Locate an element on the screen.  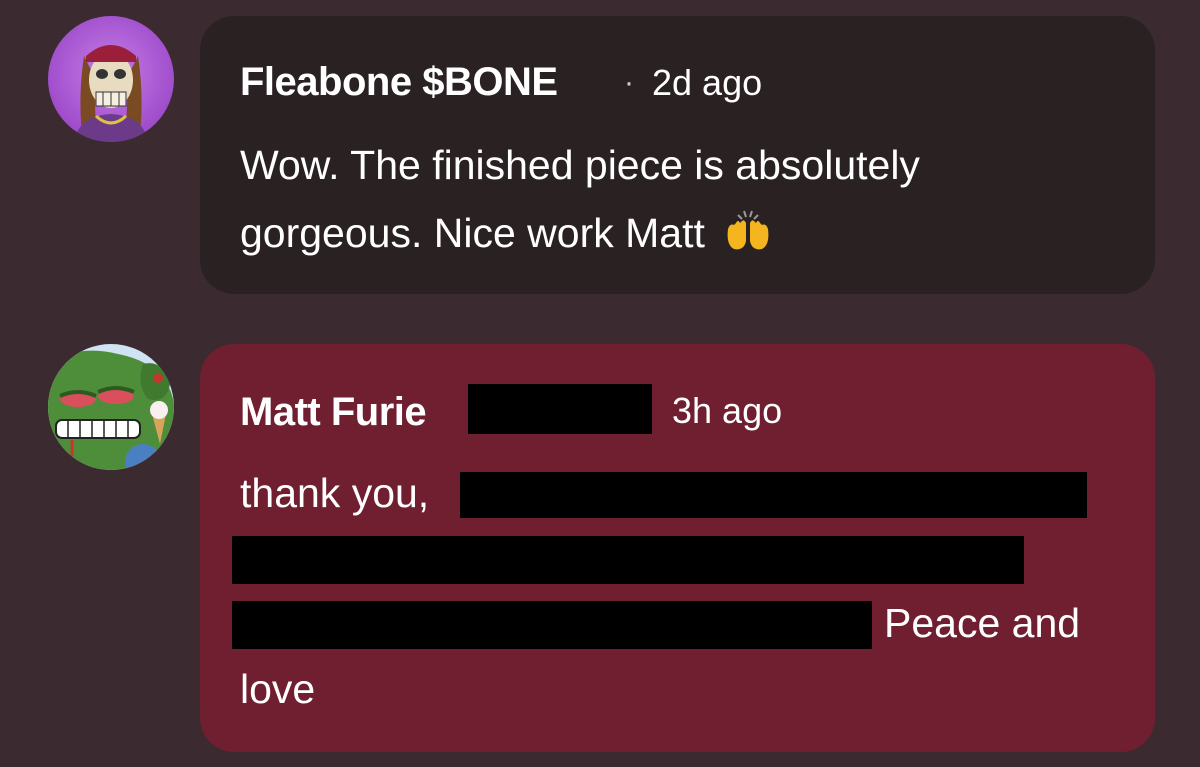
comment-author: Fleabone $BONE is located at coordinates (399, 82).